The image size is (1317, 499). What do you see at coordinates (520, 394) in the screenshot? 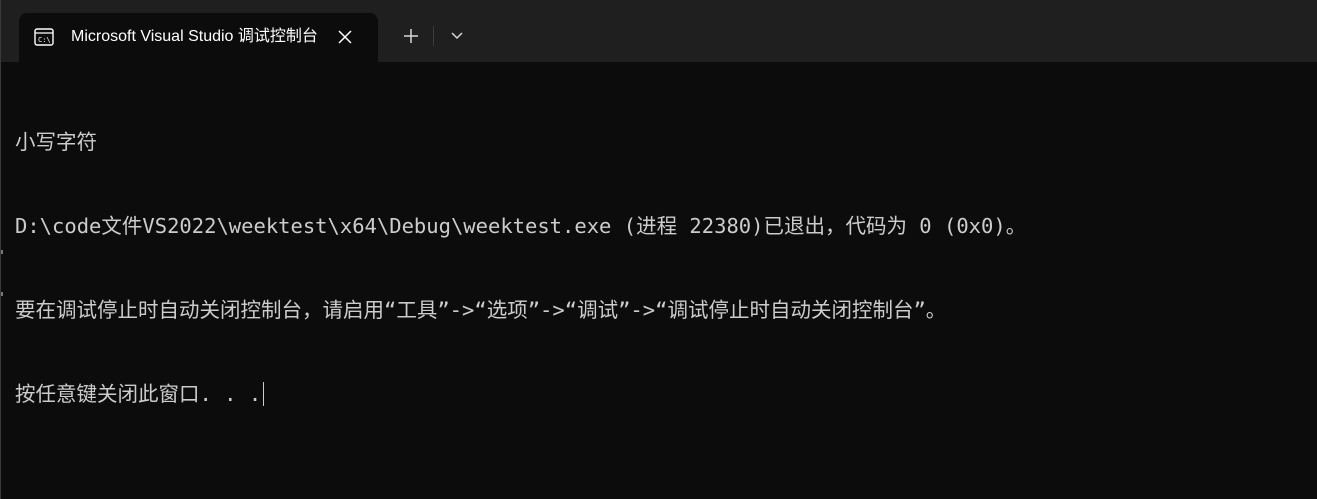
I see `console-line: 按任意键关闭此窗口. . .` at bounding box center [520, 394].